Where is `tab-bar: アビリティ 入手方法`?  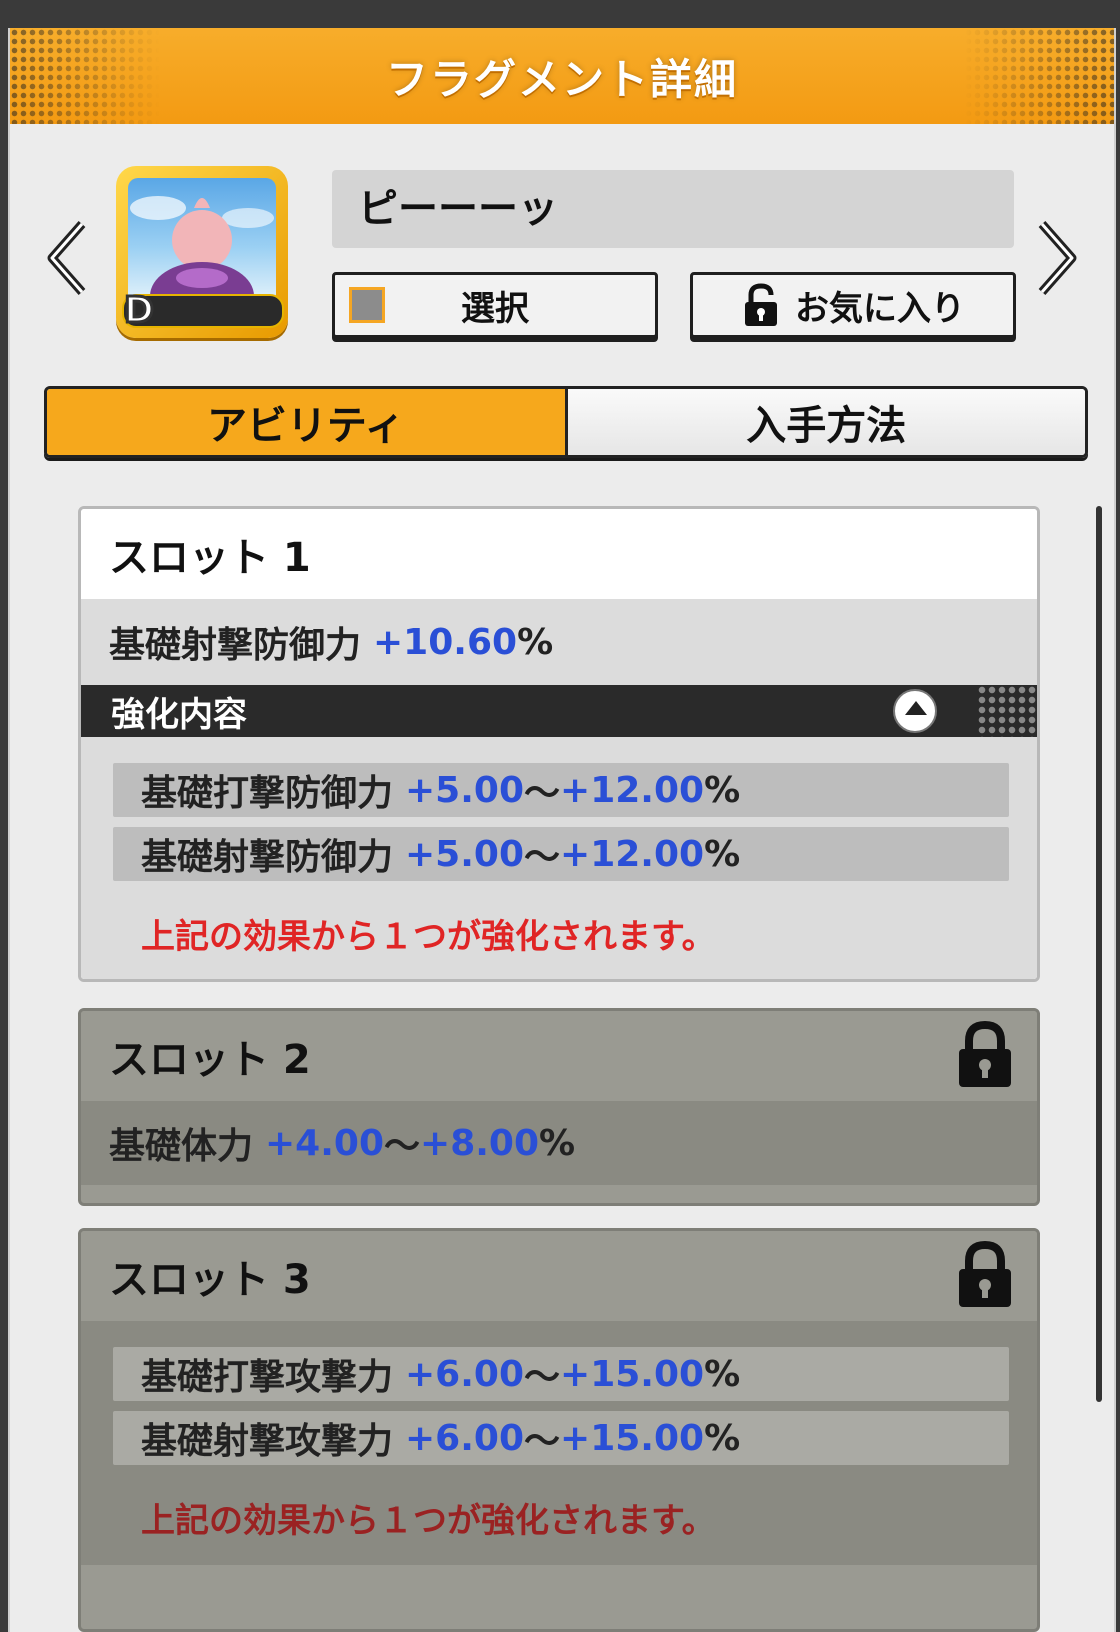 tab-bar: アビリティ 入手方法 is located at coordinates (566, 422).